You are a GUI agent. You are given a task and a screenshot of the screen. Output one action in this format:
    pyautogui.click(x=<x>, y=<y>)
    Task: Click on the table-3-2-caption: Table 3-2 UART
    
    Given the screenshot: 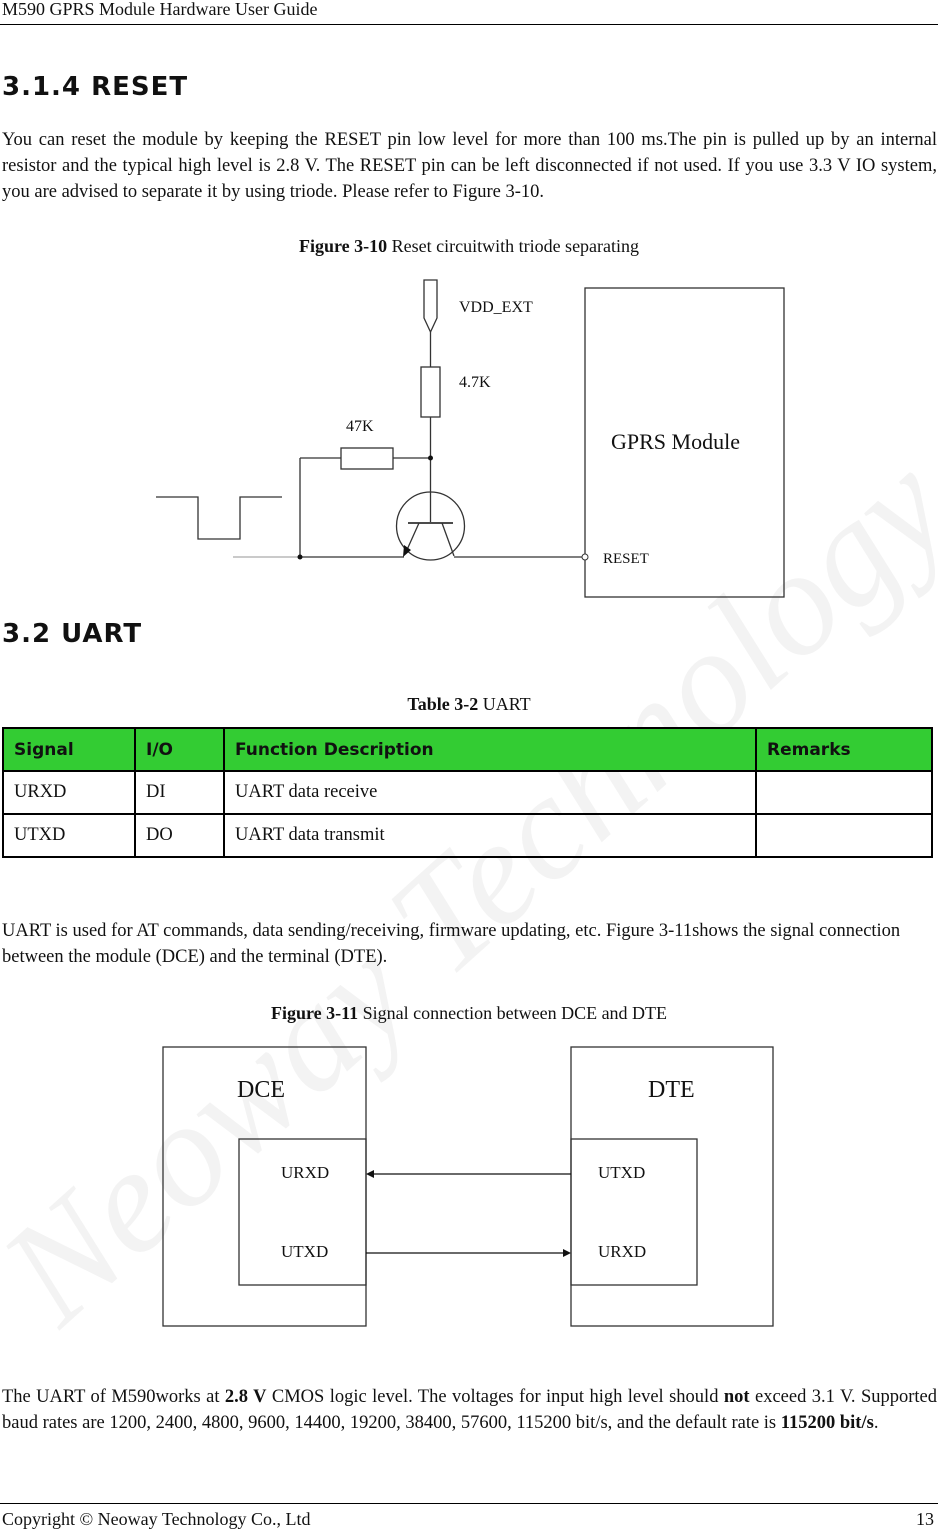 What is the action you would take?
    pyautogui.click(x=469, y=704)
    